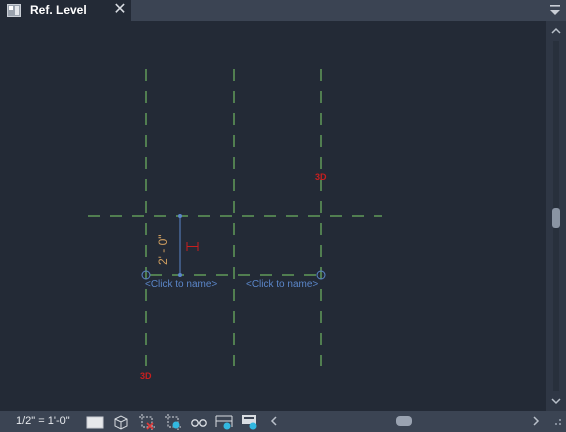 This screenshot has width=566, height=432. What do you see at coordinates (556, 31) in the screenshot?
I see `scroll-up-icon` at bounding box center [556, 31].